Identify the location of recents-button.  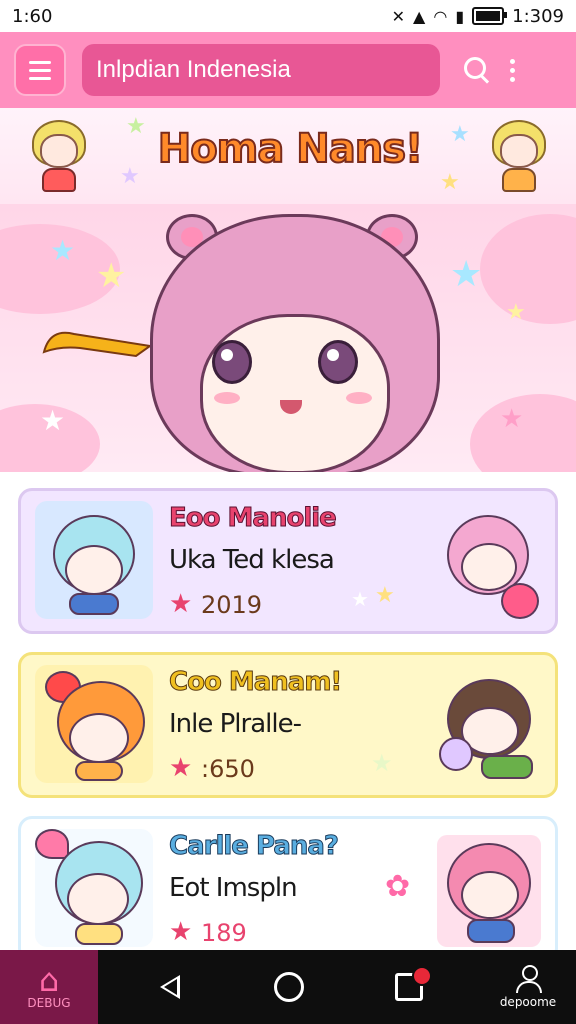
(409, 983).